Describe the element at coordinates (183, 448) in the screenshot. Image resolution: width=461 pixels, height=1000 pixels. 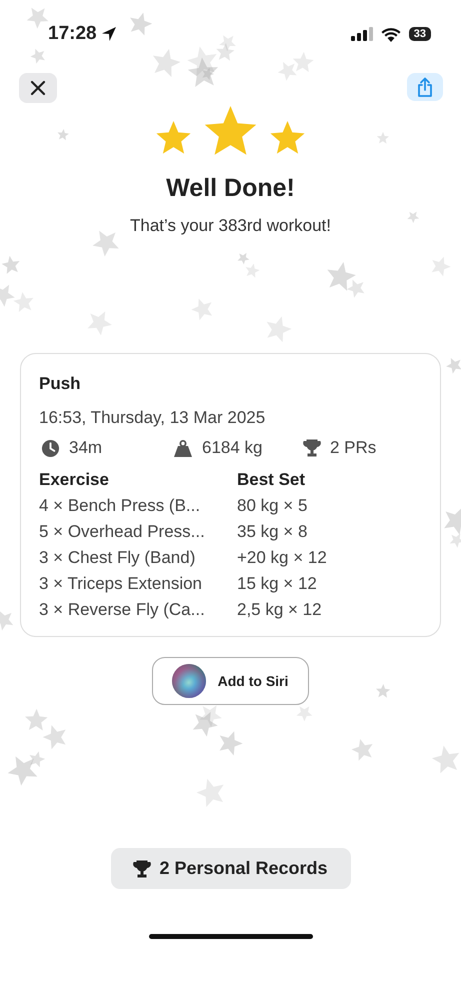
I see `weight-icon` at that location.